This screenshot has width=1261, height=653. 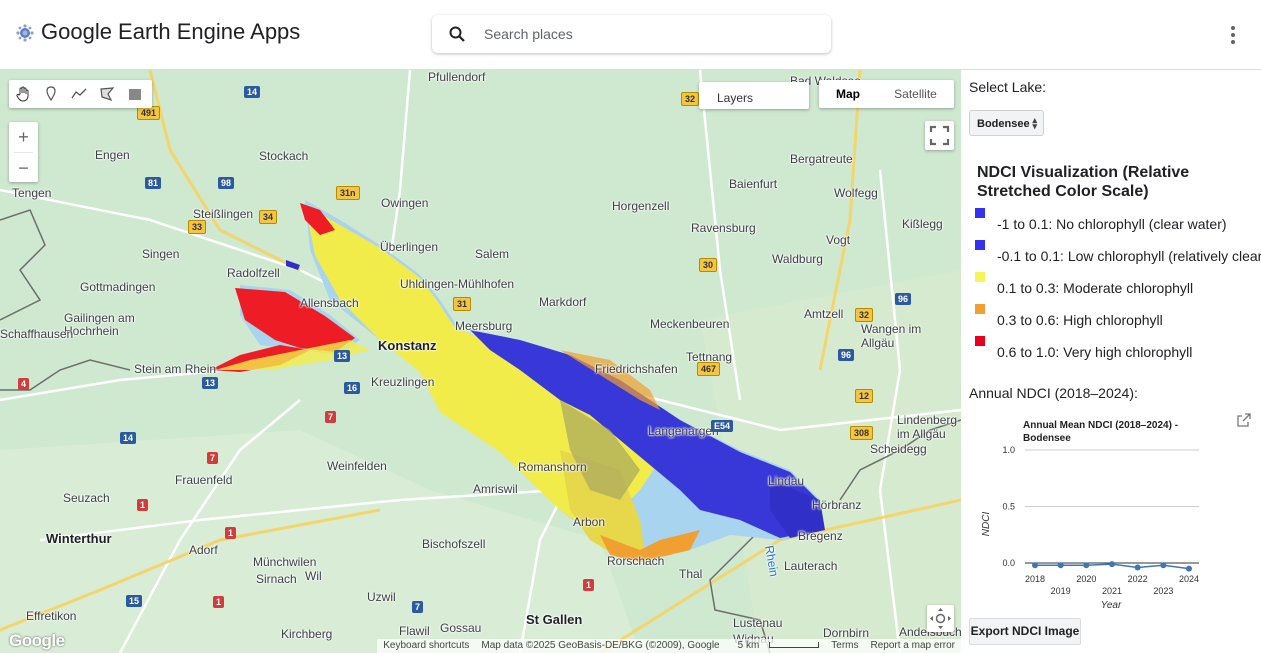 What do you see at coordinates (848, 94) in the screenshot?
I see `map-type-map-button: Map` at bounding box center [848, 94].